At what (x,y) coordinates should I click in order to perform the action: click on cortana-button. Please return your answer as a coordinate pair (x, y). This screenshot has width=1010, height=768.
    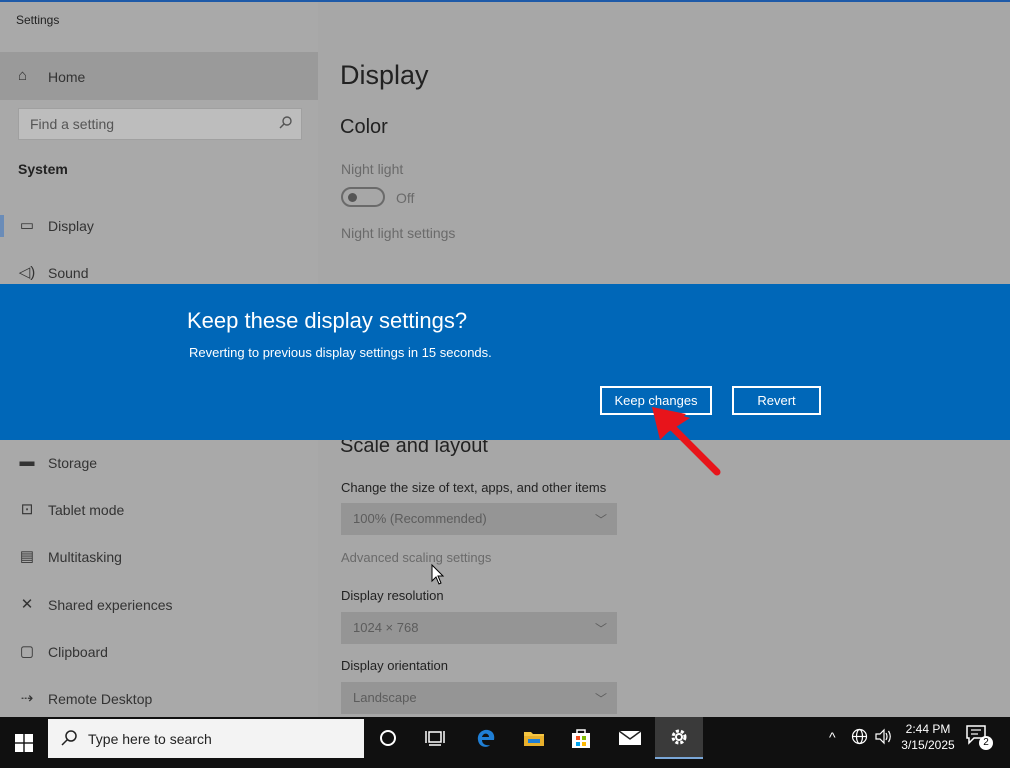
    Looking at the image, I should click on (388, 738).